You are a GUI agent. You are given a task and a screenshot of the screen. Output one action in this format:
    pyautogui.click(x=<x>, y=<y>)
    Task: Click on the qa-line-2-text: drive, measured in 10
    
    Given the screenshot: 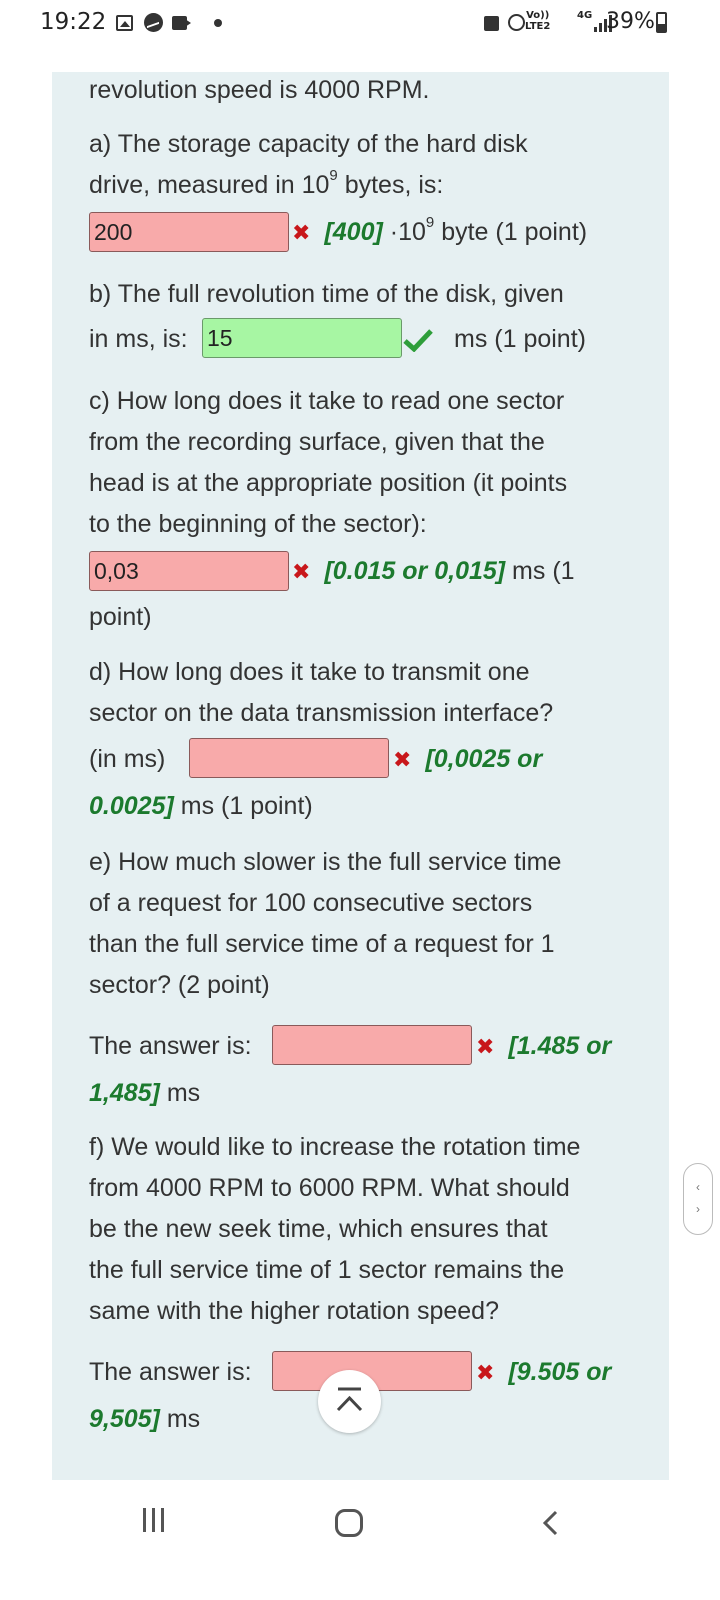 What is the action you would take?
    pyautogui.click(x=209, y=185)
    